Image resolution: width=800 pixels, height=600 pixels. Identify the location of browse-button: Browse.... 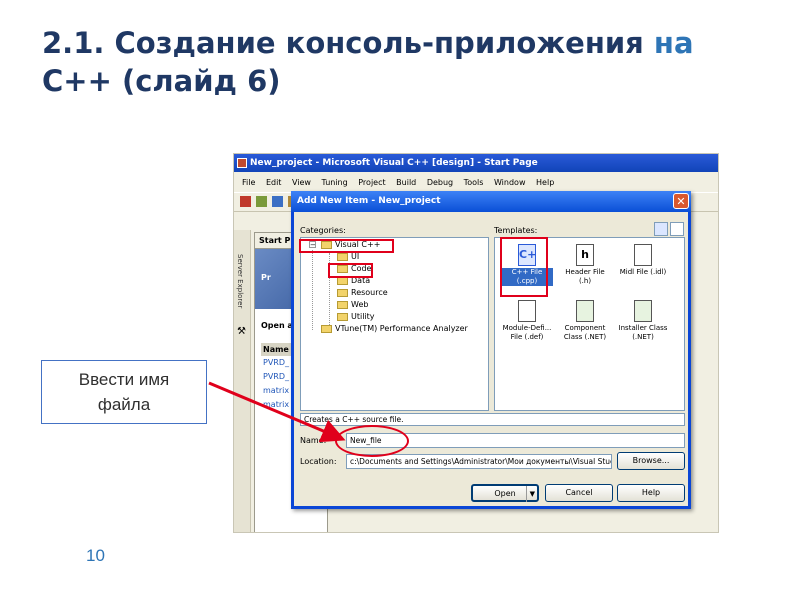
(651, 461).